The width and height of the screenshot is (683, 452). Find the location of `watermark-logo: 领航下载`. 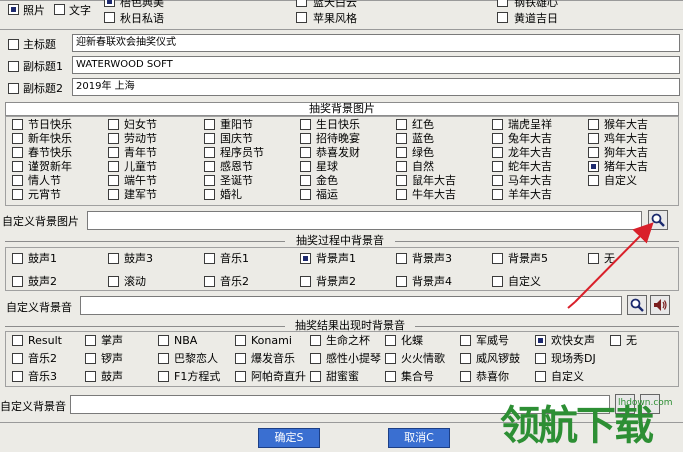

watermark-logo: 领航下载 is located at coordinates (577, 426).